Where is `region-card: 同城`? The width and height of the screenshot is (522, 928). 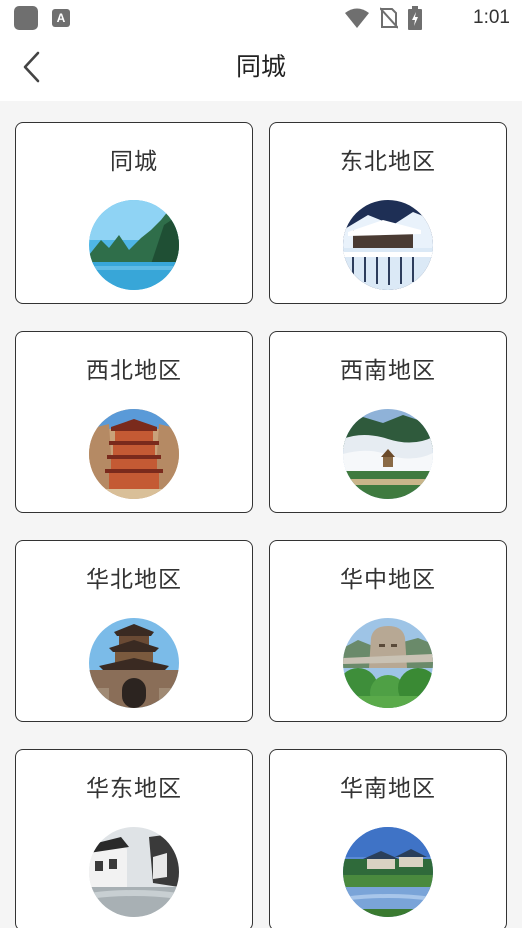 region-card: 同城 is located at coordinates (134, 213).